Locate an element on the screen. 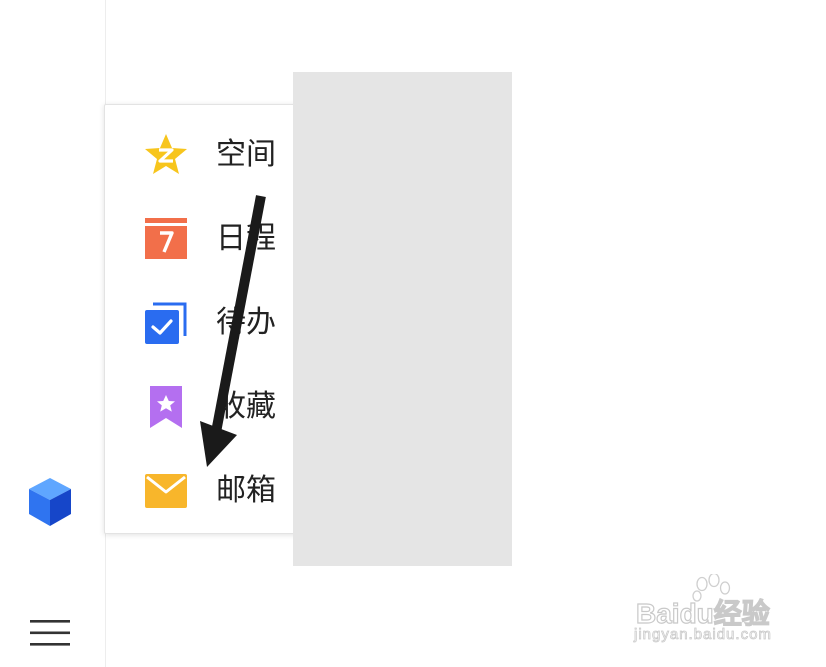  menu-item-qzone: 空间 is located at coordinates (203, 153).